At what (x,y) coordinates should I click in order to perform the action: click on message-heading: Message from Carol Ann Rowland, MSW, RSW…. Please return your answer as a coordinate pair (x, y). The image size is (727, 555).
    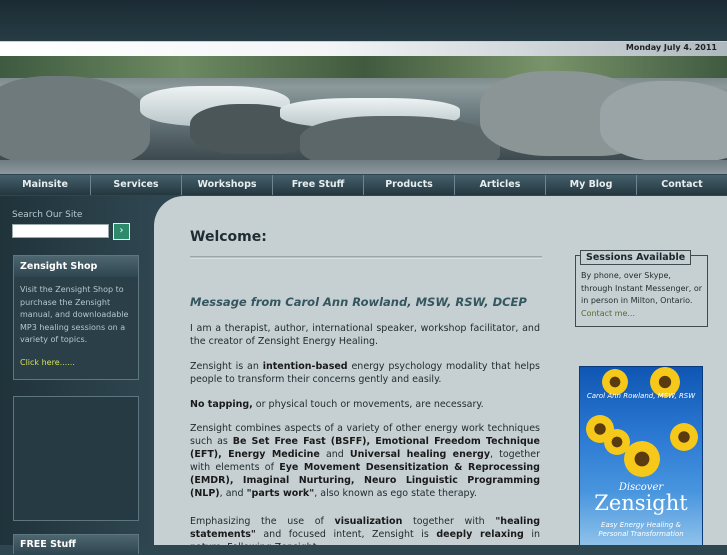
    Looking at the image, I should click on (358, 302).